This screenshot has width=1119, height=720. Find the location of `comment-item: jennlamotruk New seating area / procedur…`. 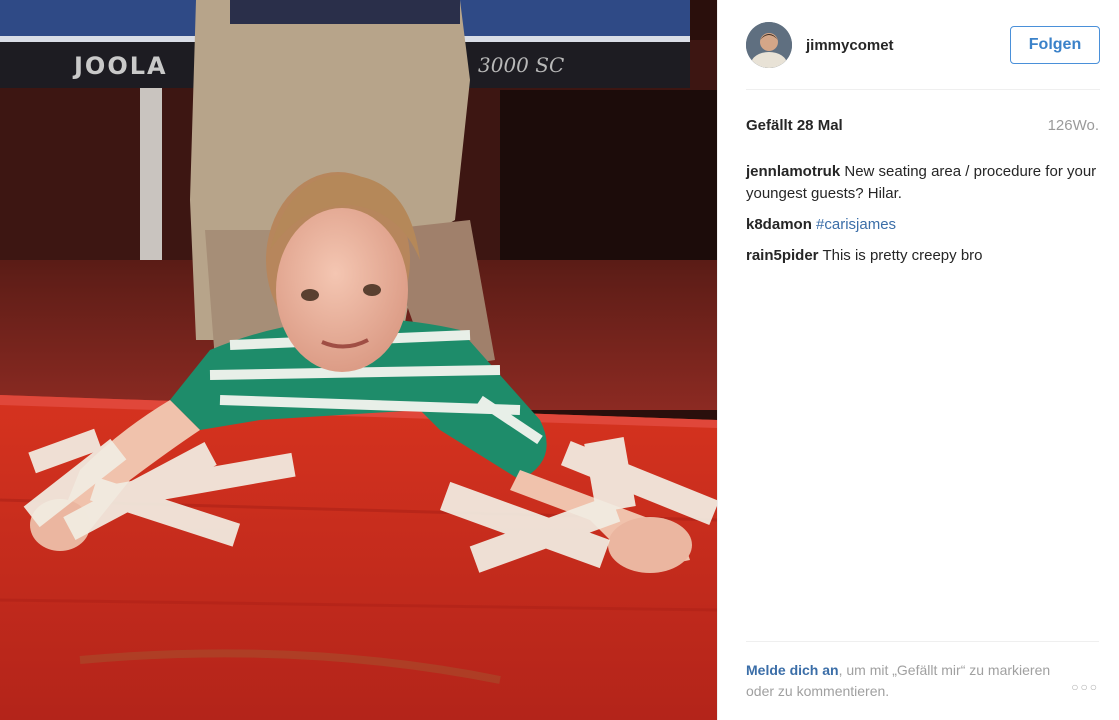

comment-item: jennlamotruk New seating area / procedur… is located at coordinates (922, 183).